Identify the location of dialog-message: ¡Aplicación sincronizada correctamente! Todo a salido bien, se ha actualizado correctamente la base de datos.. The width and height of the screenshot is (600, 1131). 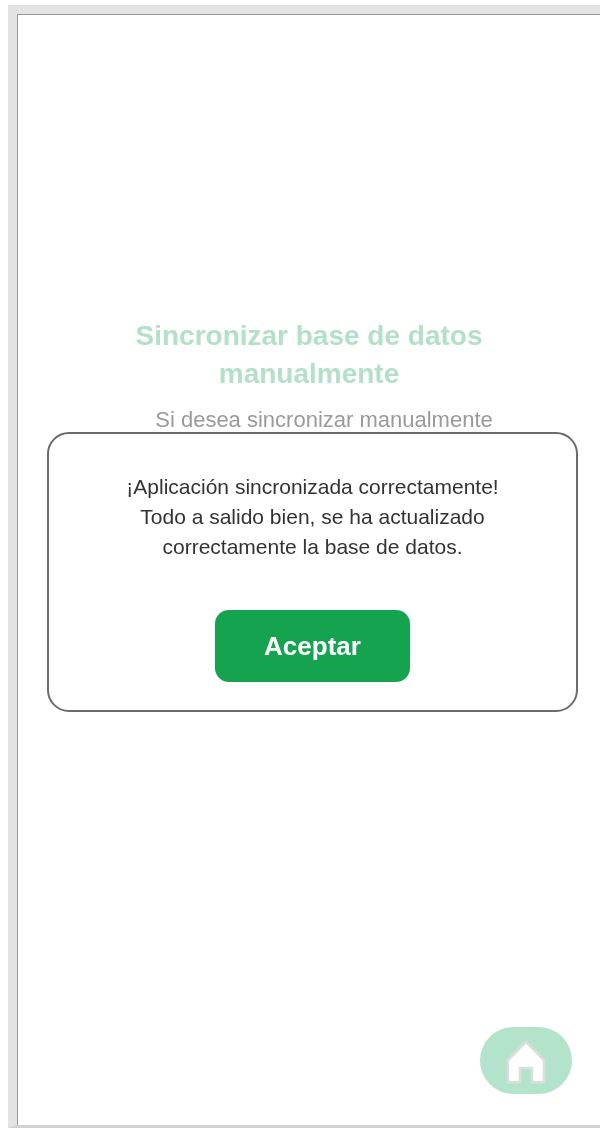
(312, 517).